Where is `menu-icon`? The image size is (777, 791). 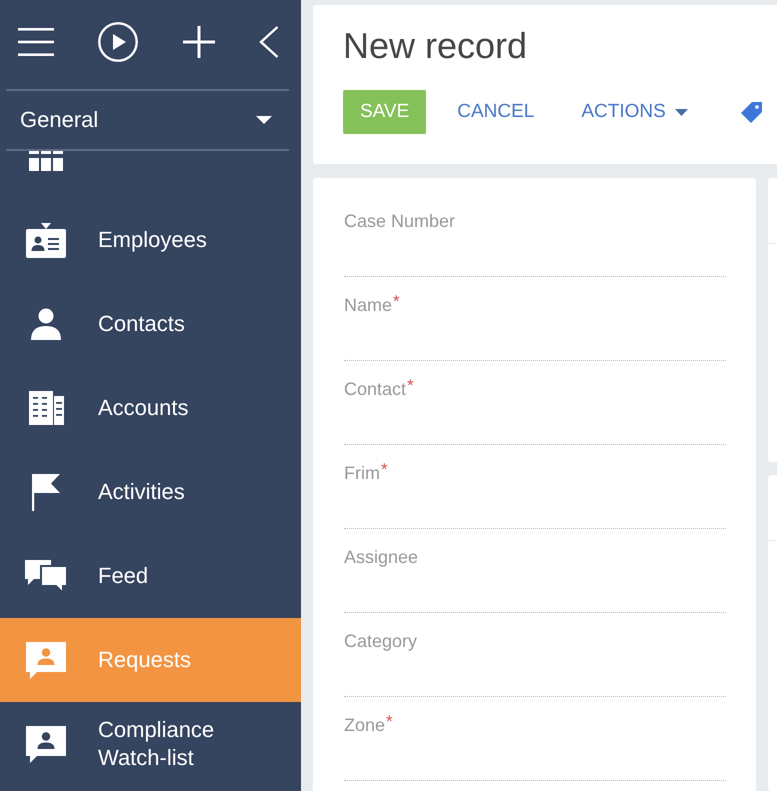
menu-icon is located at coordinates (36, 42).